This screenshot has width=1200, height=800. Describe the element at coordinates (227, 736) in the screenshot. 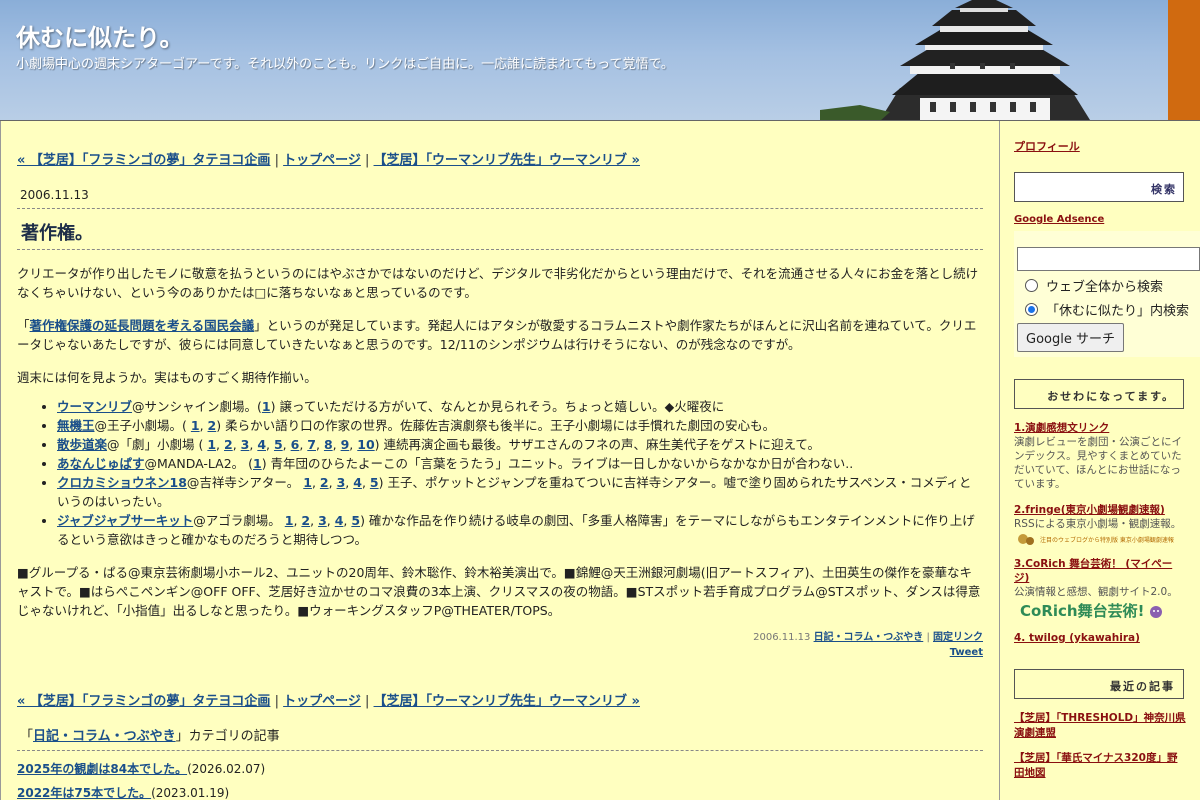

I see `category-suffix: 」カテゴリの記事` at that location.